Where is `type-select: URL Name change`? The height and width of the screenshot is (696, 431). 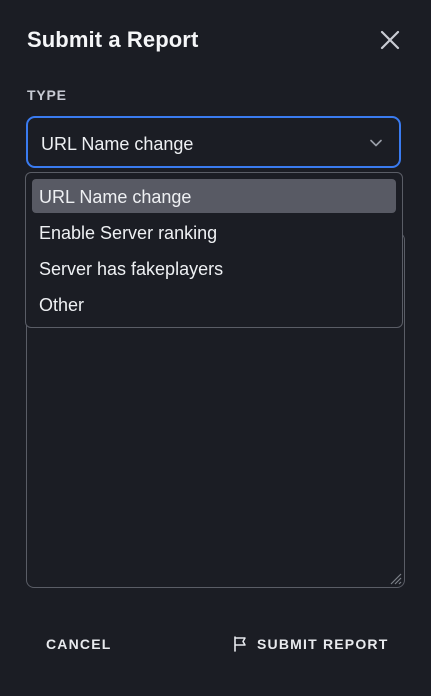 type-select: URL Name change is located at coordinates (213, 142).